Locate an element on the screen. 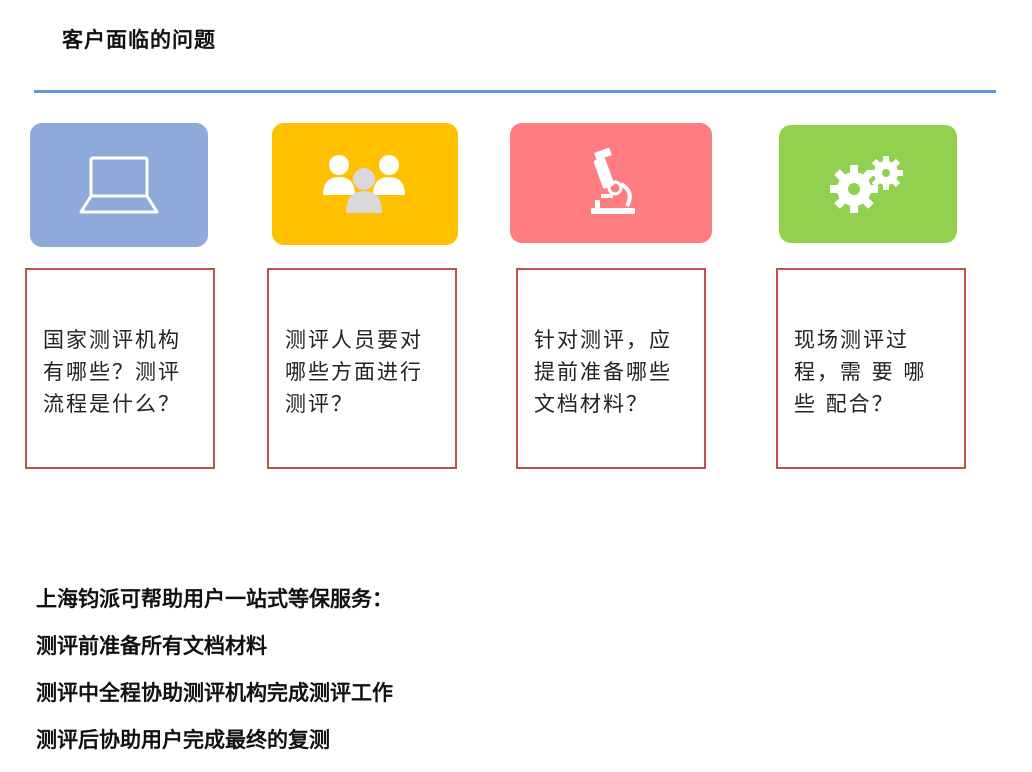 This screenshot has width=1032, height=772. gears-icon is located at coordinates (866, 184).